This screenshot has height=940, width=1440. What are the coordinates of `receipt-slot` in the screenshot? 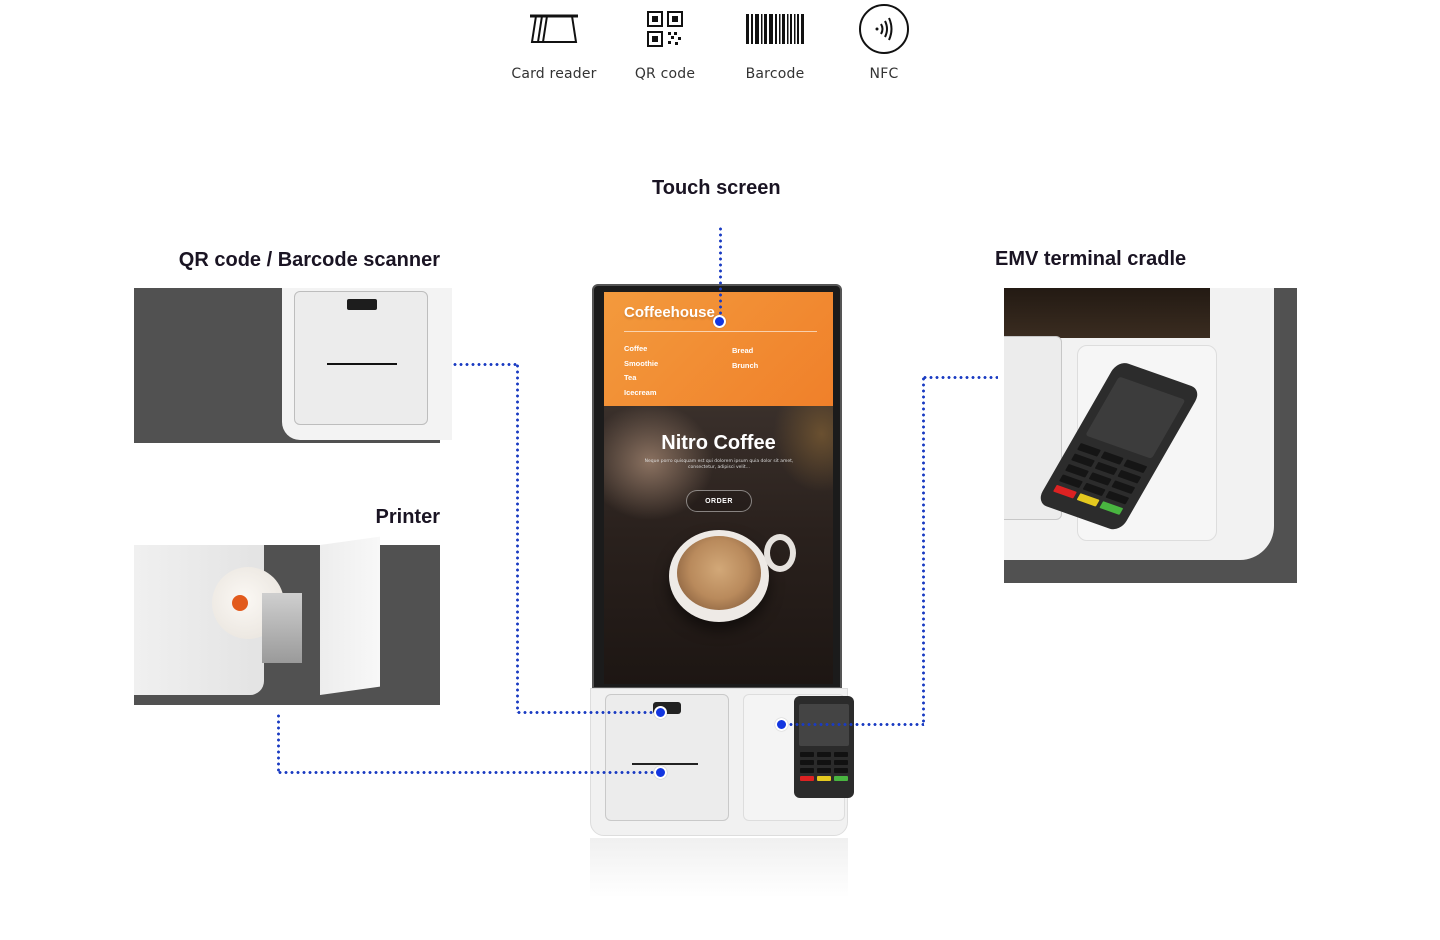 It's located at (665, 764).